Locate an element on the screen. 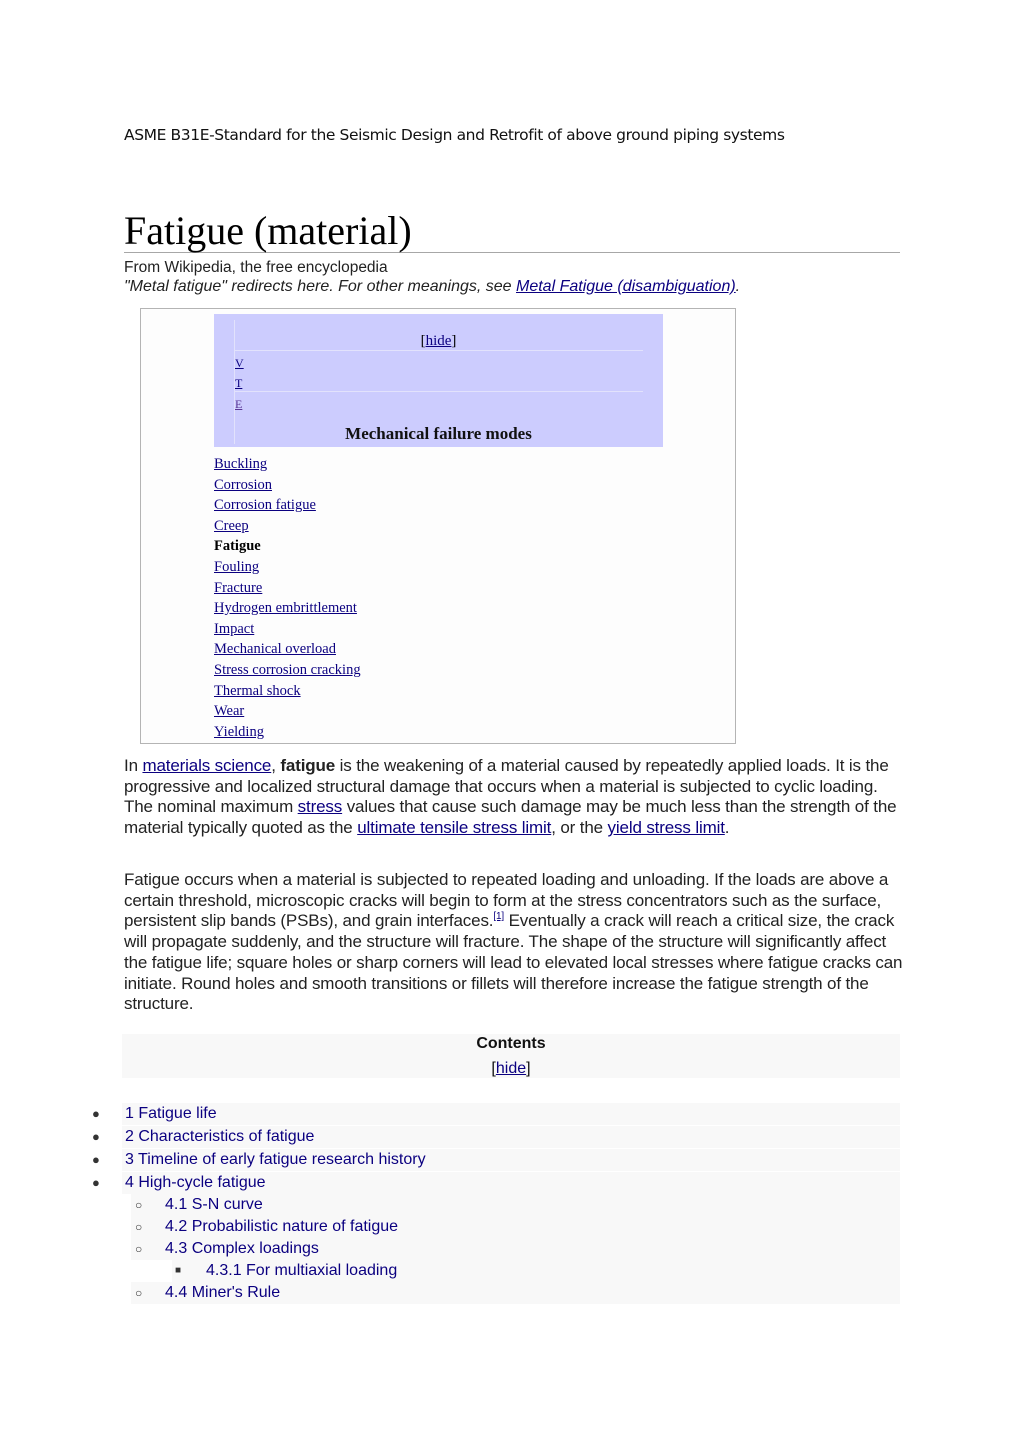 The width and height of the screenshot is (1020, 1442). navbox-item: Mechanical overload is located at coordinates (287, 649).